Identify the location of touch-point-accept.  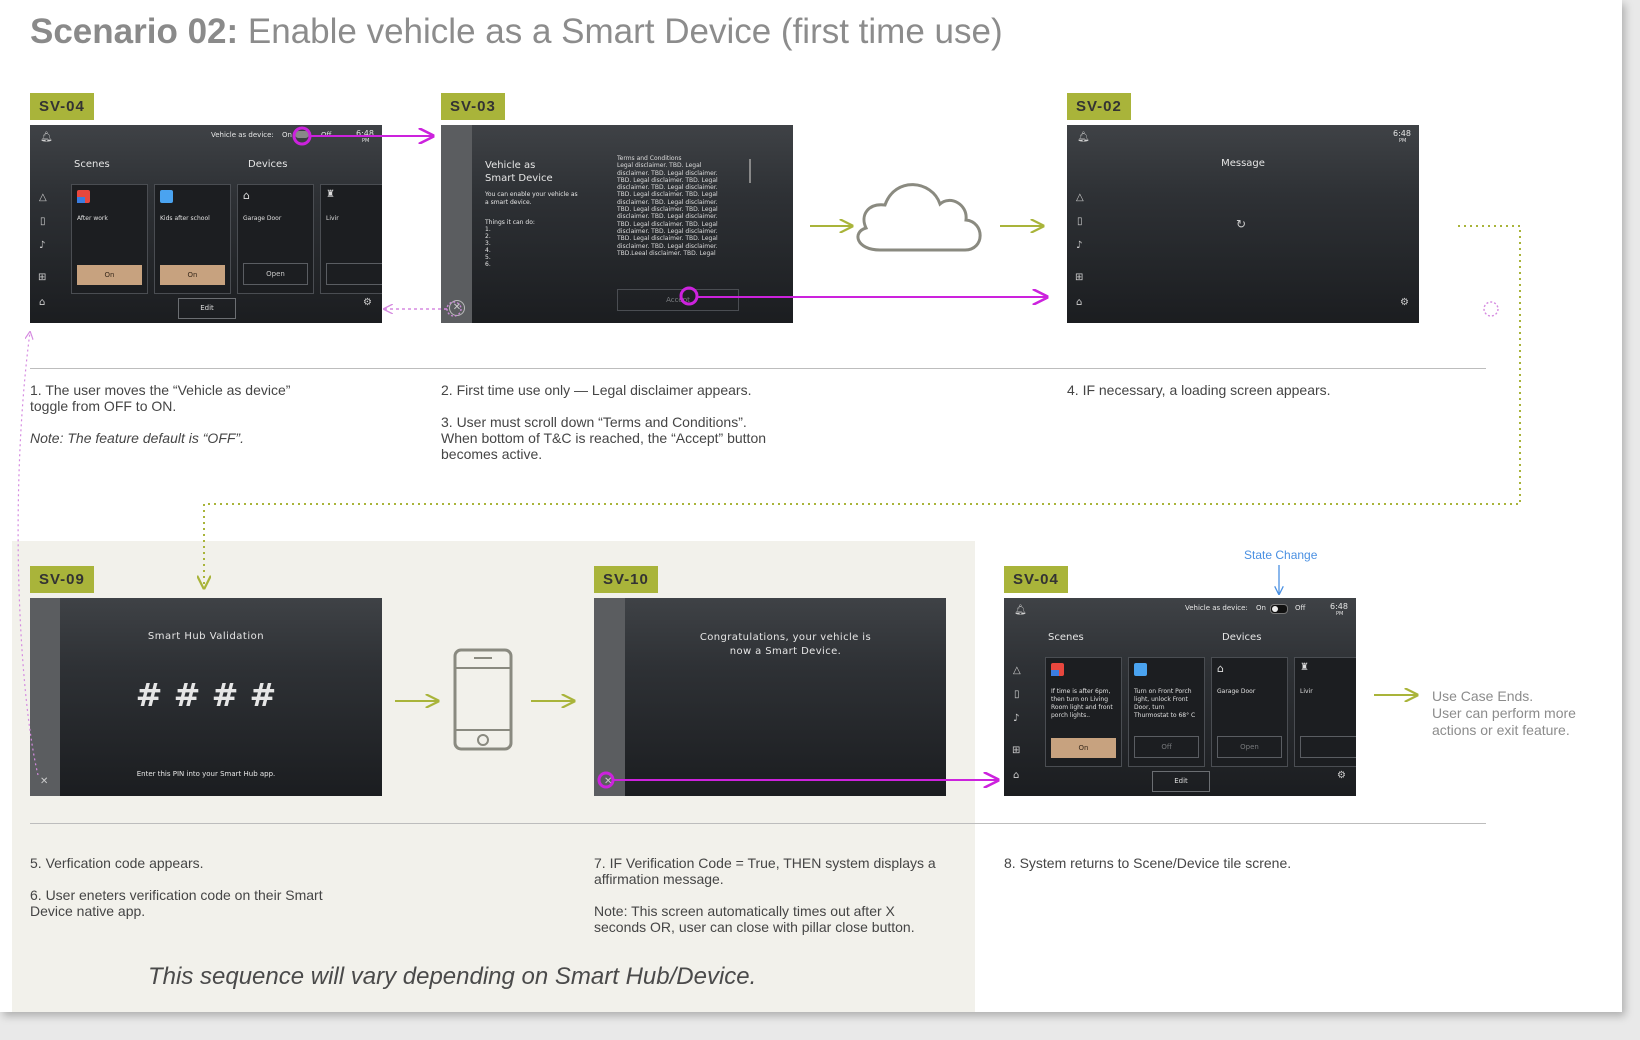
(689, 296).